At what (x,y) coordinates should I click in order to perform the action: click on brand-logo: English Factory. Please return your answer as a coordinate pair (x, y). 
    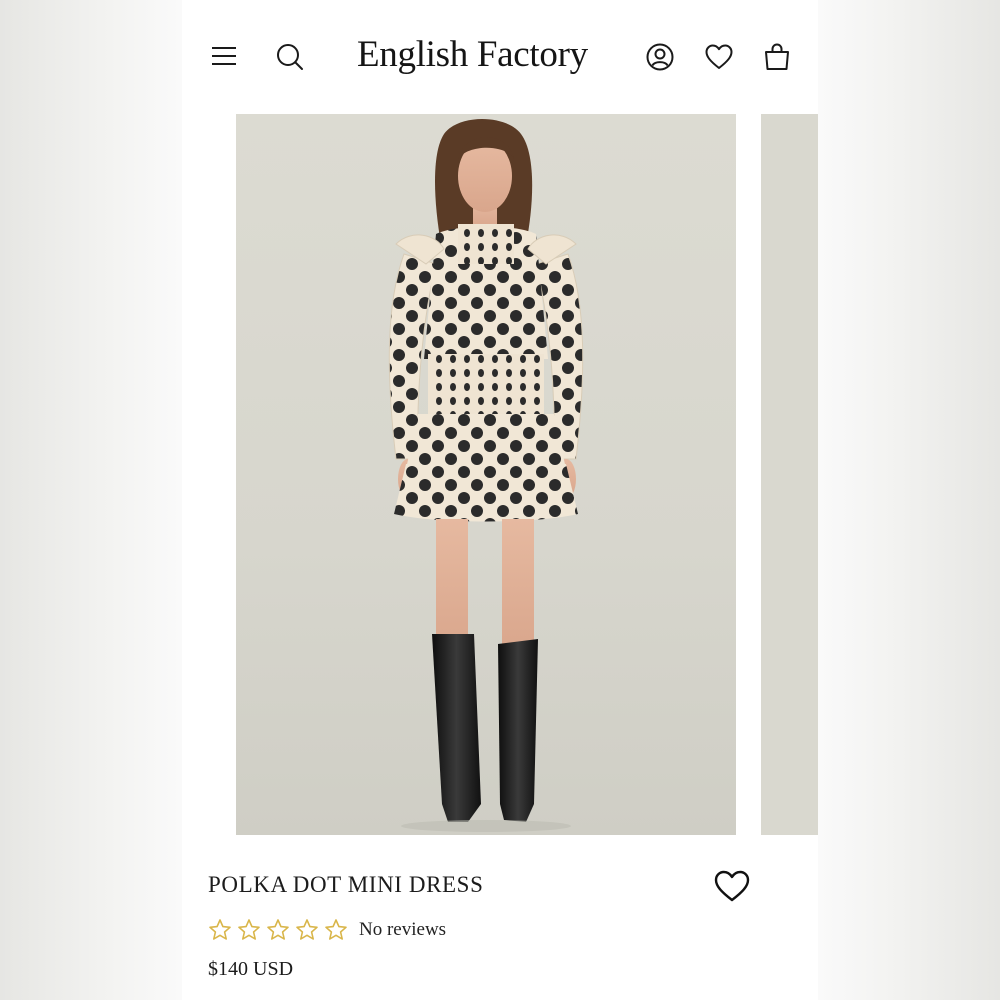
    Looking at the image, I should click on (483, 55).